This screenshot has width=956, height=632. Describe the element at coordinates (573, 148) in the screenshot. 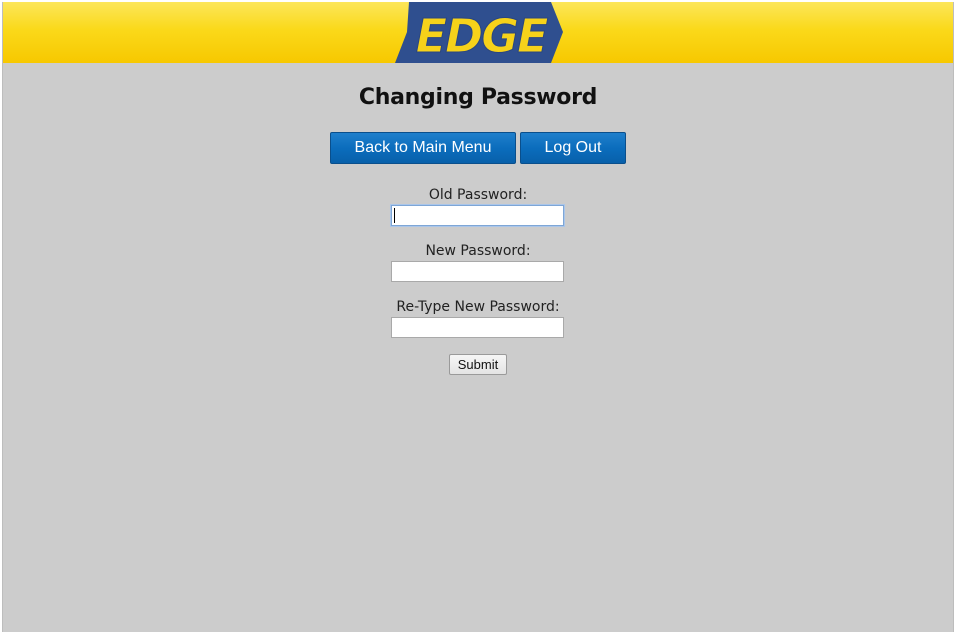

I see `log-out-button: Log Out` at that location.